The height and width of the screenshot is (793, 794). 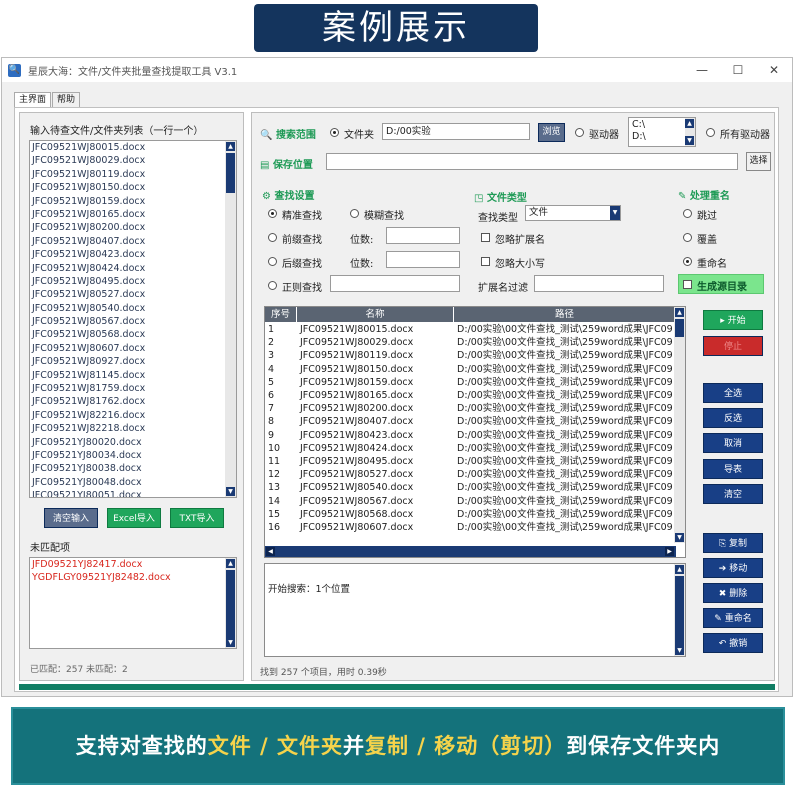 I want to click on tab-help: 帮助, so click(x=66, y=100).